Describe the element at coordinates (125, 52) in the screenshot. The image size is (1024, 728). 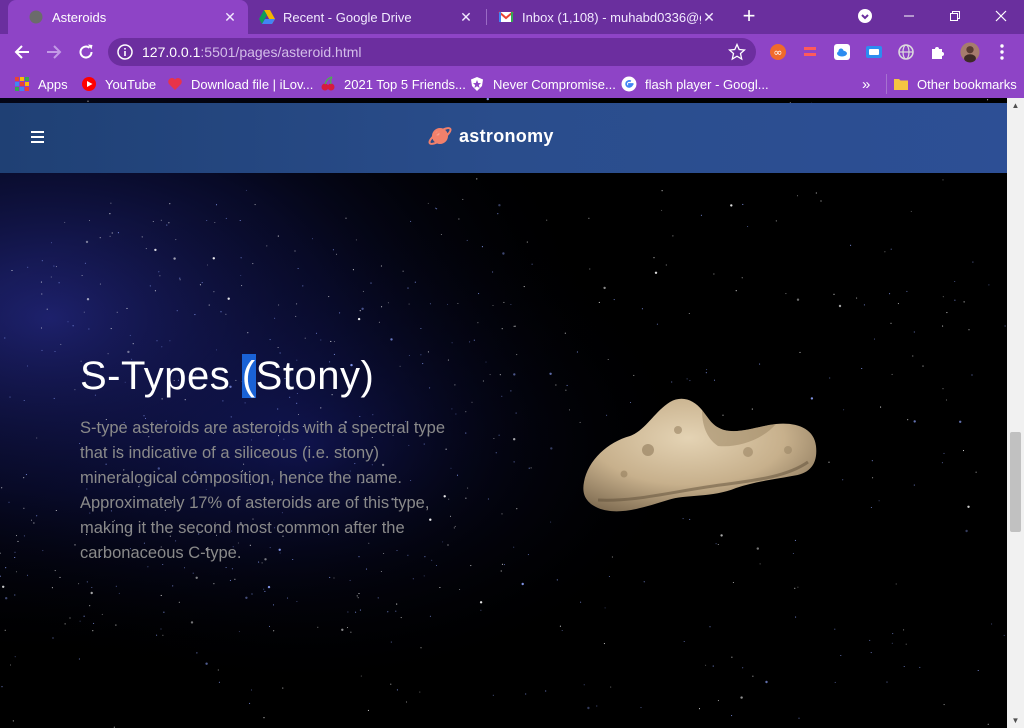
I see `info-icon` at that location.